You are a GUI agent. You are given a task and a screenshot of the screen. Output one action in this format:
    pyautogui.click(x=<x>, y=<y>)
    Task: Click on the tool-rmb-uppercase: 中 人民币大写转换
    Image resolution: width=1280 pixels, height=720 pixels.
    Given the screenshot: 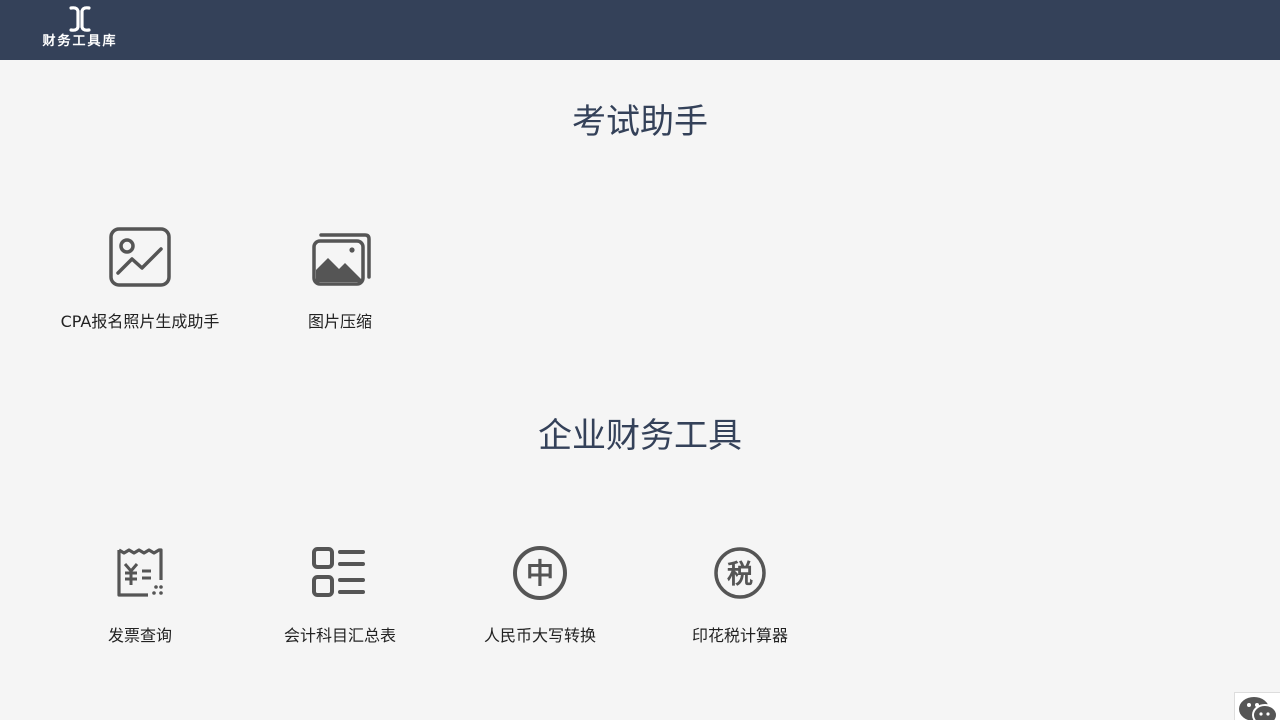 What is the action you would take?
    pyautogui.click(x=540, y=593)
    